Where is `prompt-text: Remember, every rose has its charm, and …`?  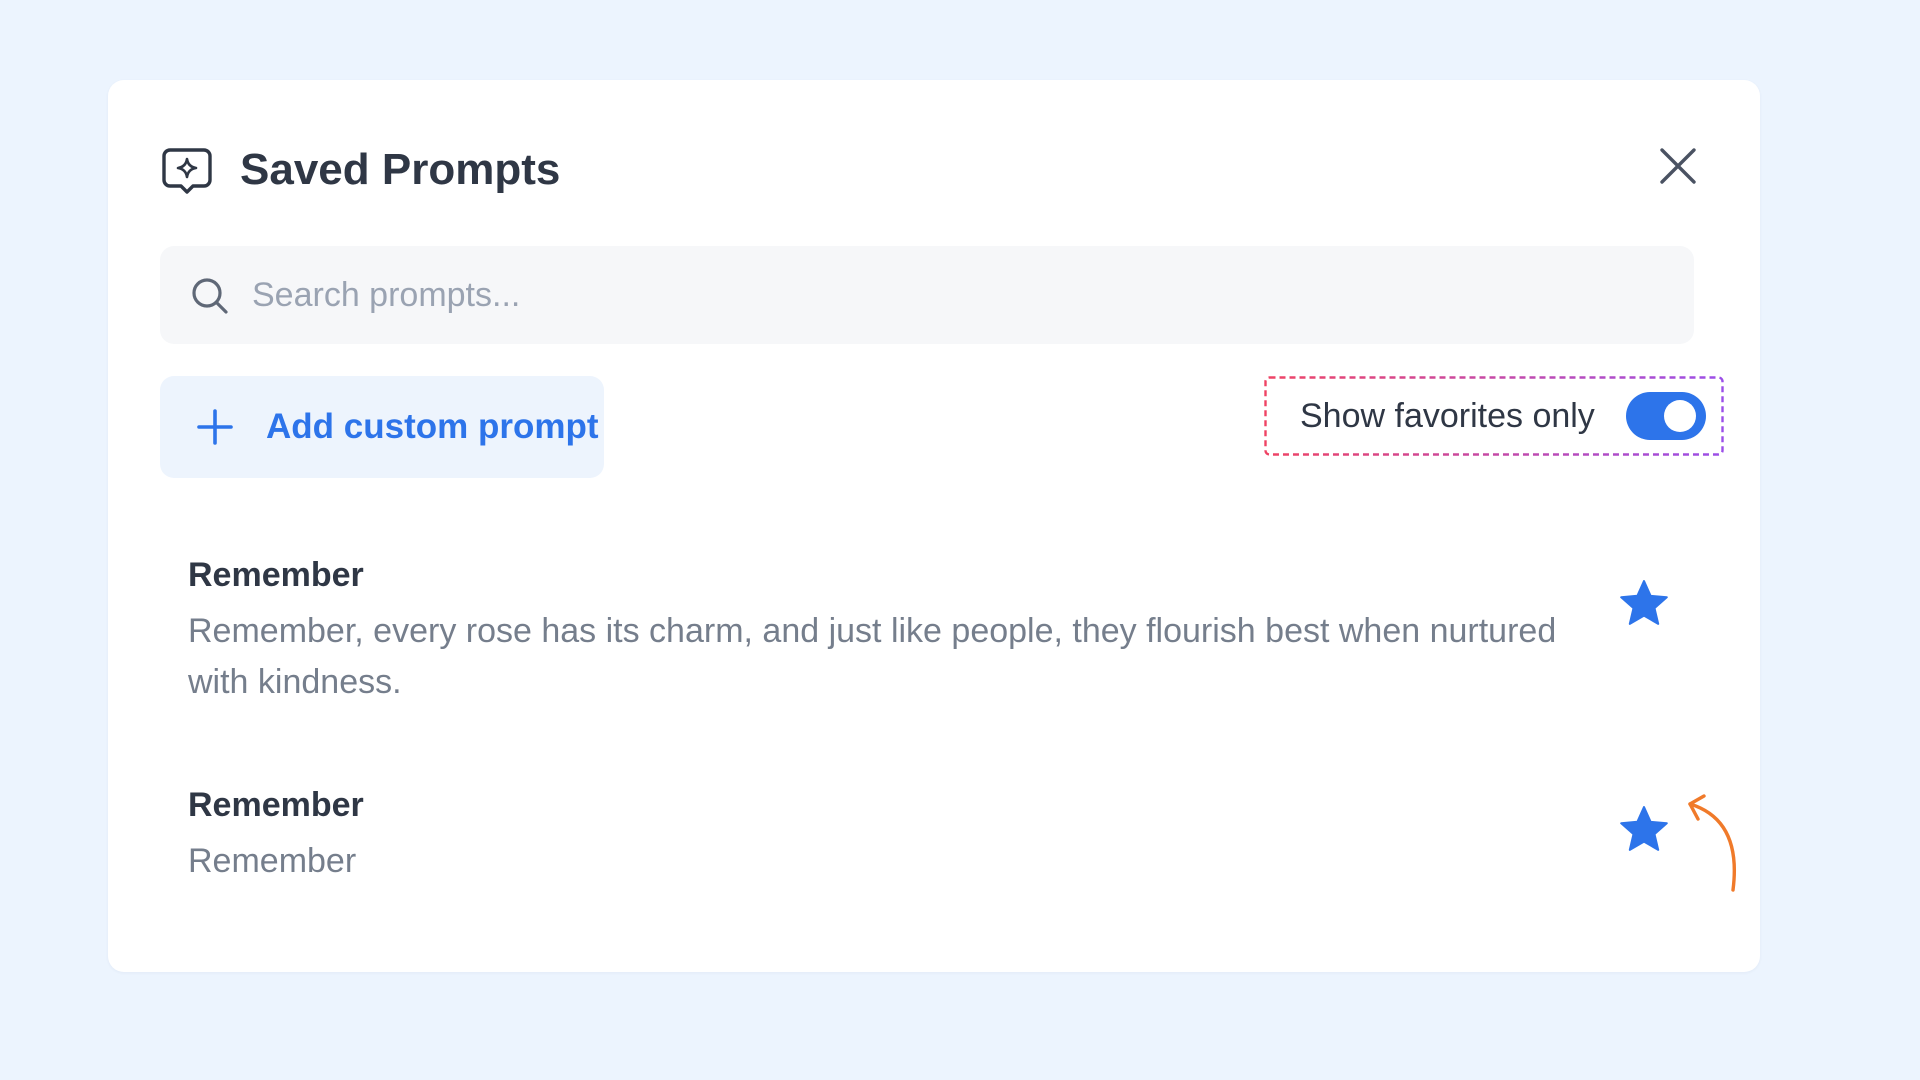
prompt-text: Remember, every rose has its charm, and … is located at coordinates (872, 656).